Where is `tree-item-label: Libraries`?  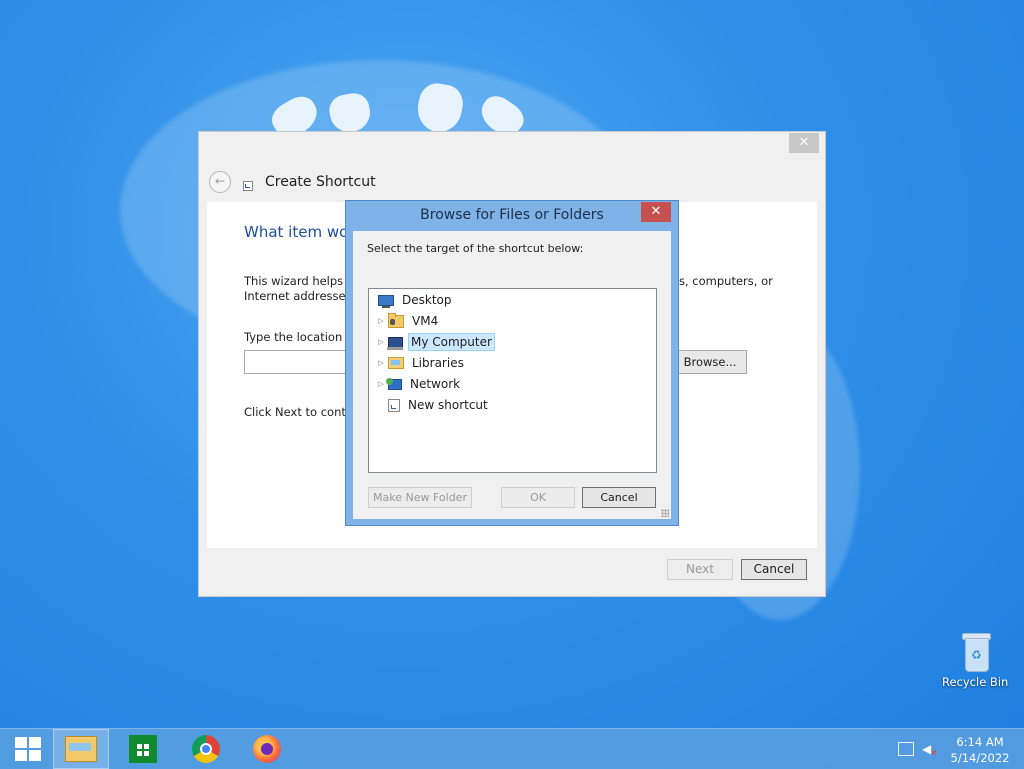 tree-item-label: Libraries is located at coordinates (438, 363).